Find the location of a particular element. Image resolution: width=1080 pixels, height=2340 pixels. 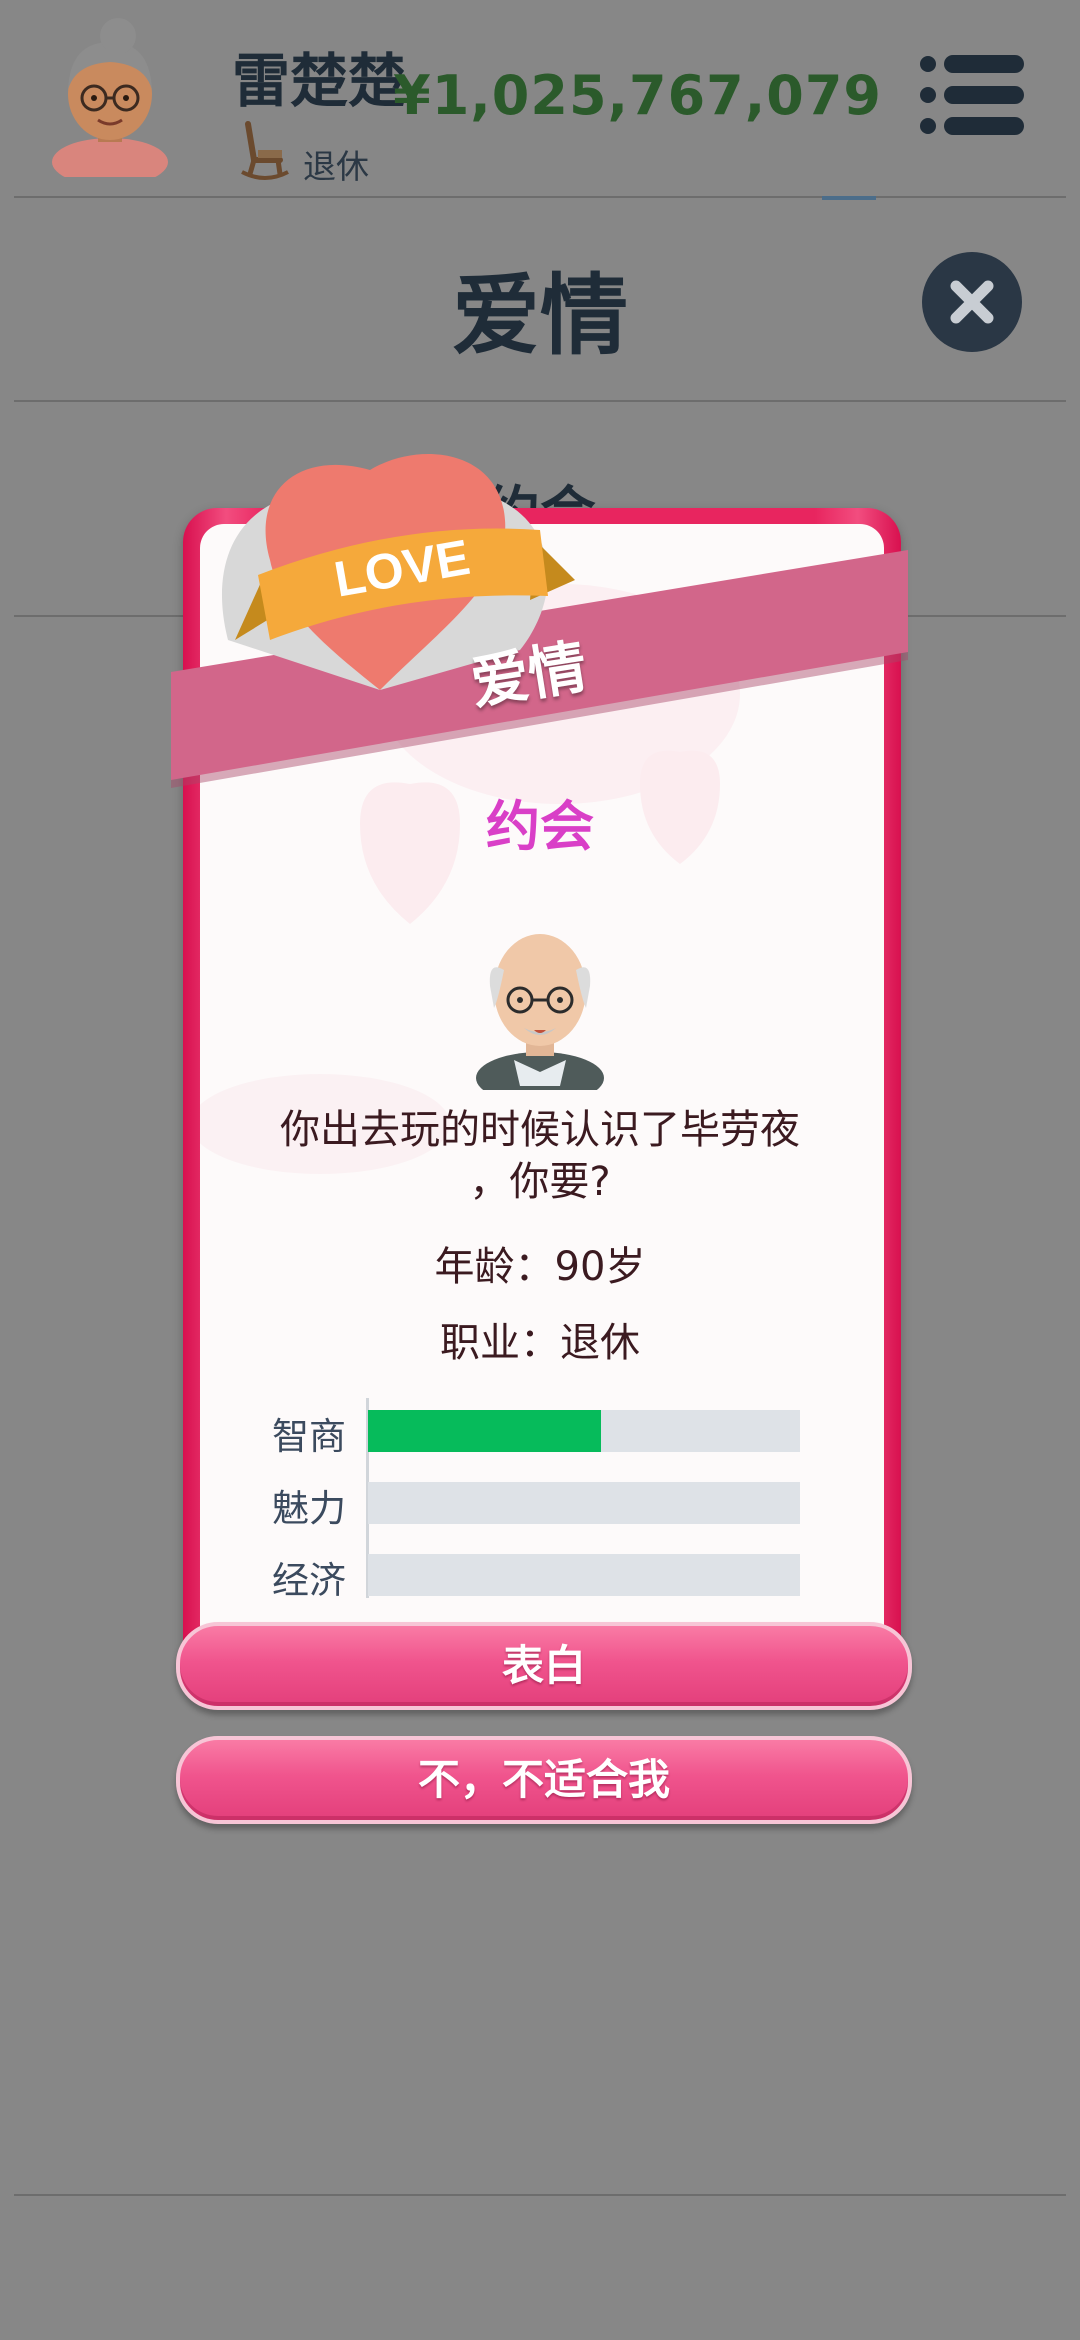

event-question: 你出去玩的时候认识了毕劳夜 ，你要? is located at coordinates (540, 1156).